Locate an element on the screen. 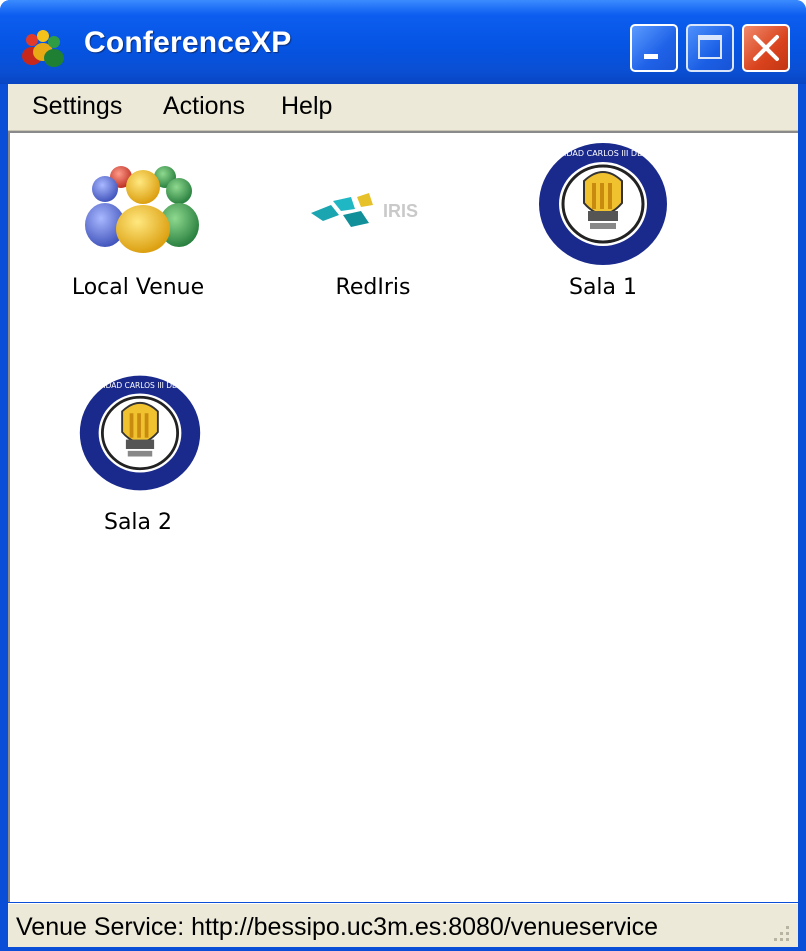 This screenshot has width=806, height=951. conferencexp-app-icon is located at coordinates (43, 47).